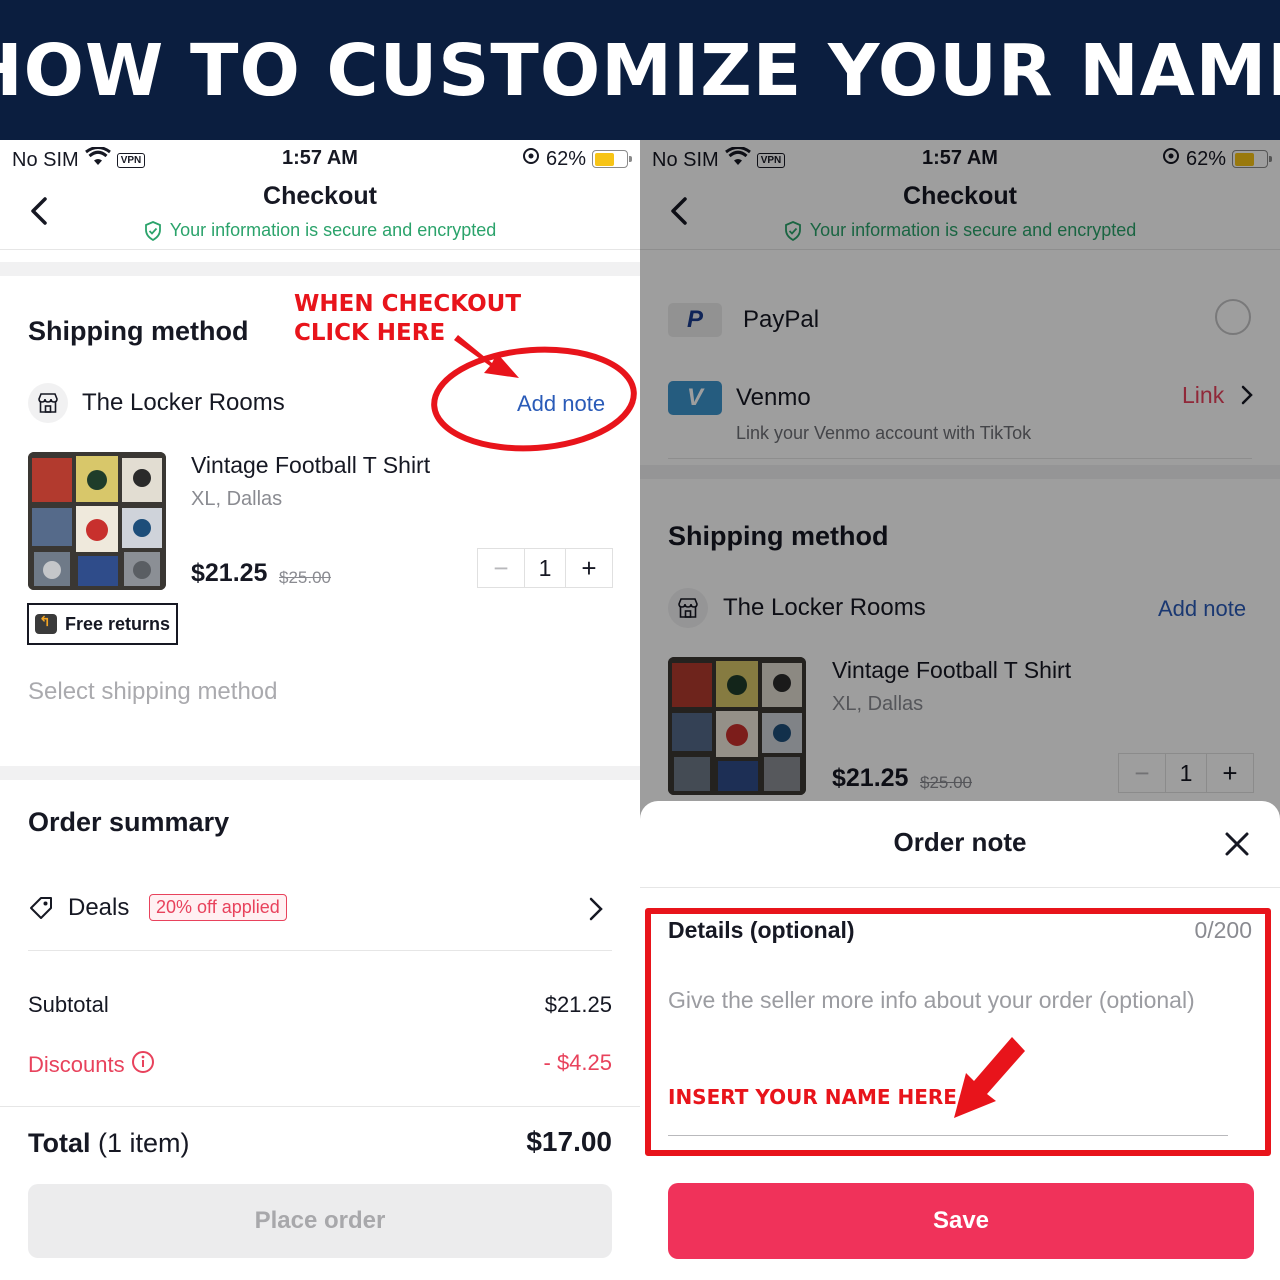  I want to click on deals-label: Deals, so click(98, 908).